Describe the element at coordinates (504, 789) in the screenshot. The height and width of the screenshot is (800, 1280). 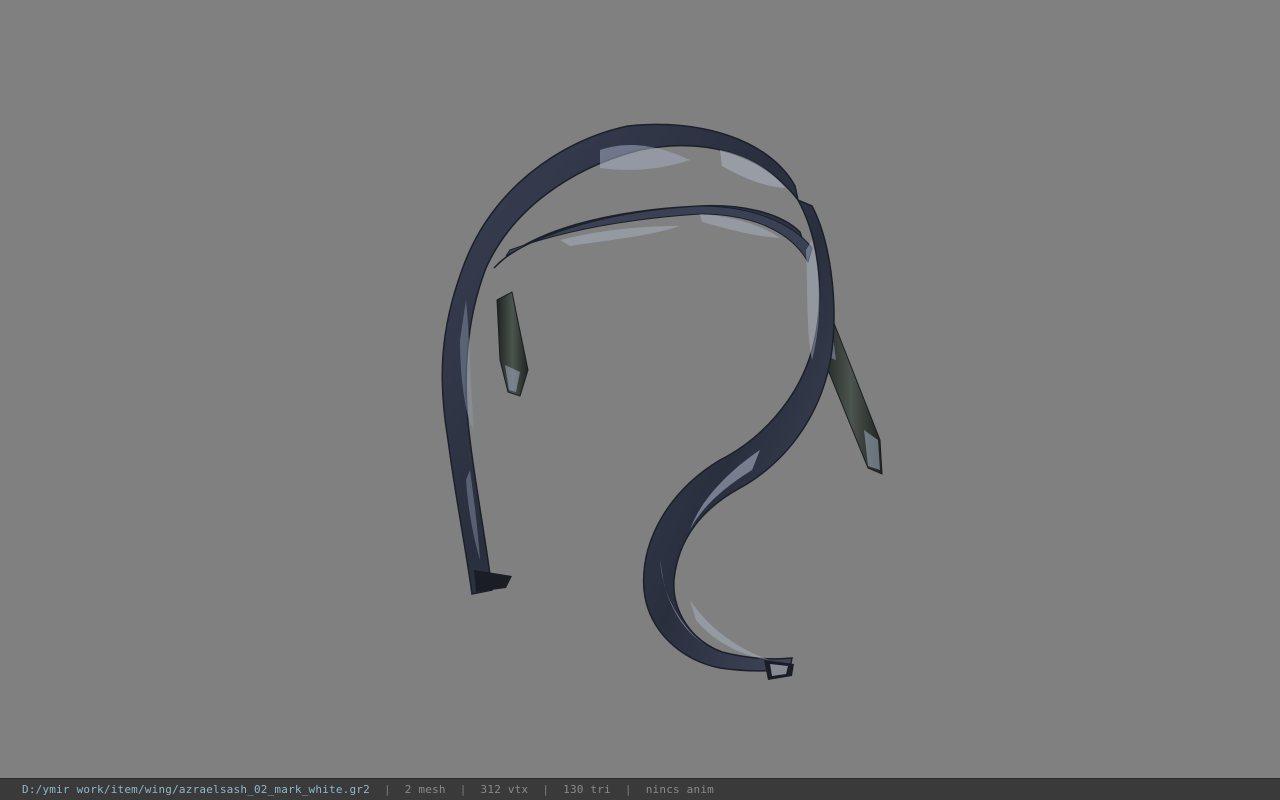
I see `vertex-count: 312 vtx` at that location.